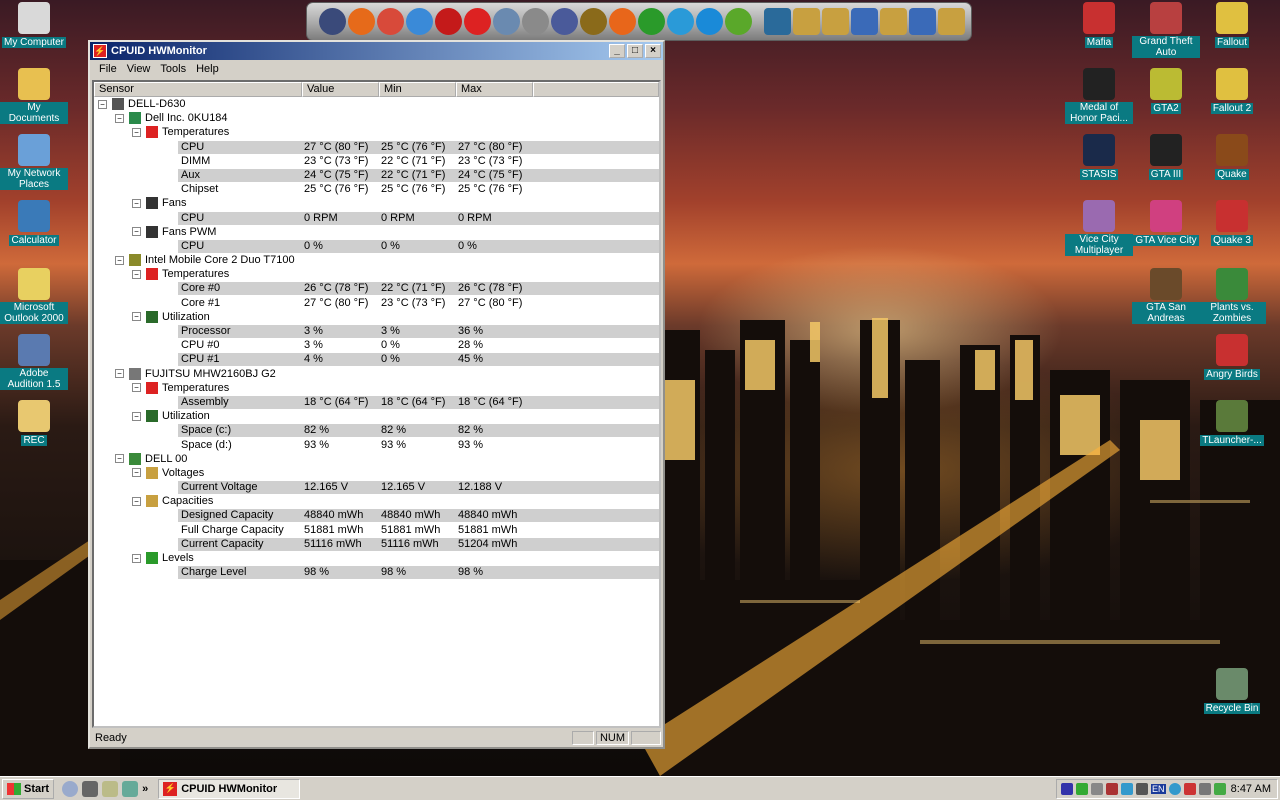 This screenshot has height=800, width=1280. What do you see at coordinates (1232, 25) in the screenshot?
I see `desktop-fallout-shortcut: Fallout` at bounding box center [1232, 25].